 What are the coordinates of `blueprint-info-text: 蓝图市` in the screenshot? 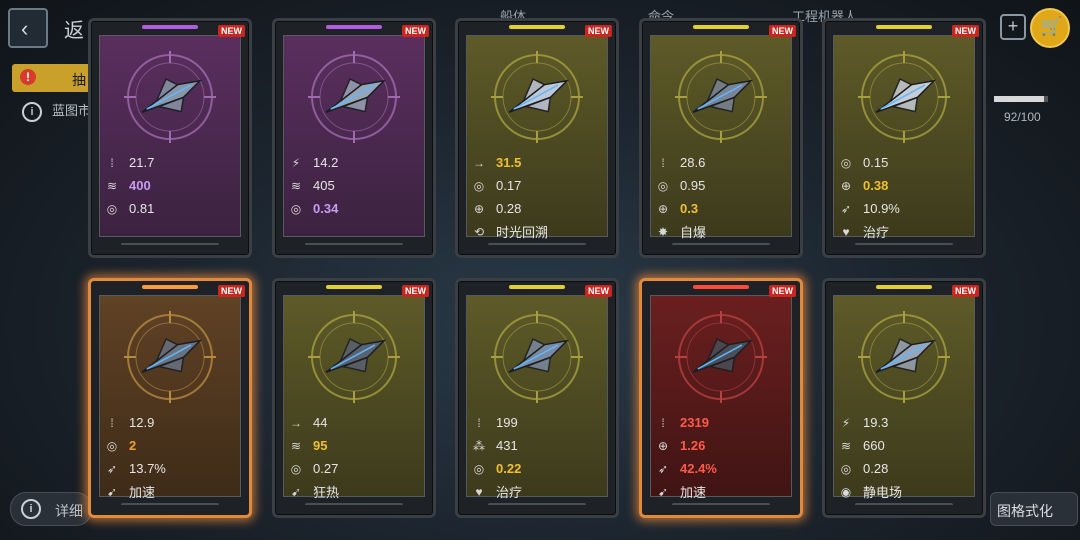 It's located at (72, 110).